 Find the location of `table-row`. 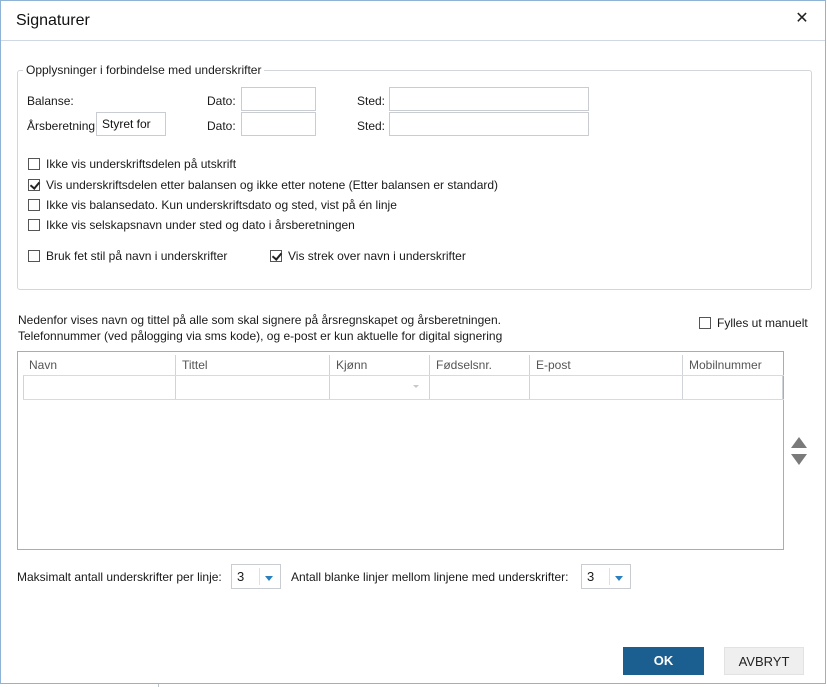

table-row is located at coordinates (403, 387).